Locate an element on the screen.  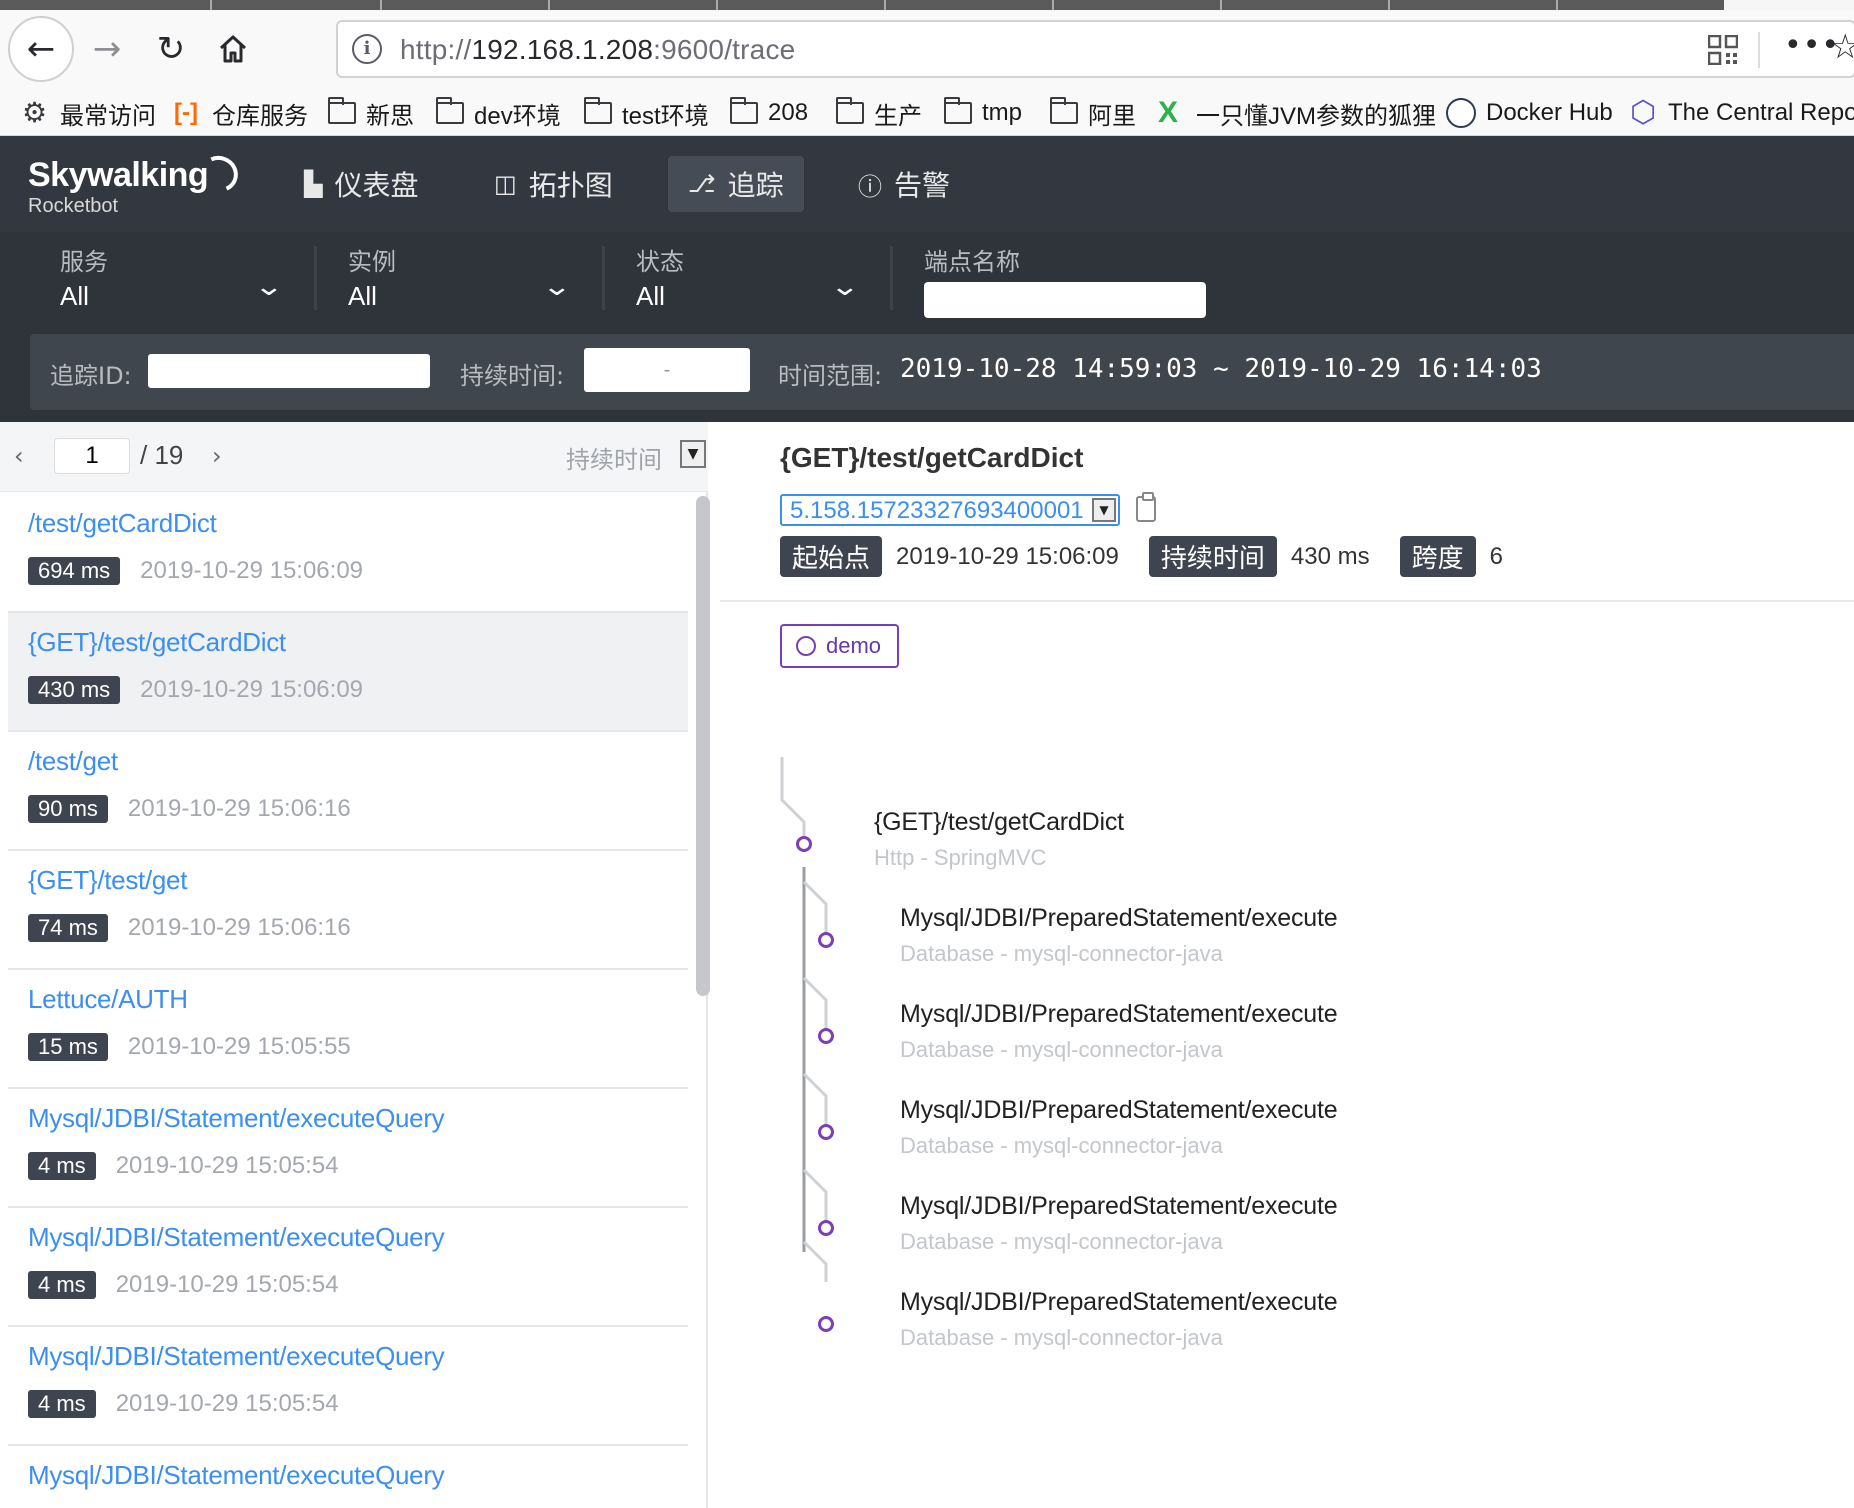
trace-time: 2019-10-29 15:05:54 is located at coordinates (227, 1165).